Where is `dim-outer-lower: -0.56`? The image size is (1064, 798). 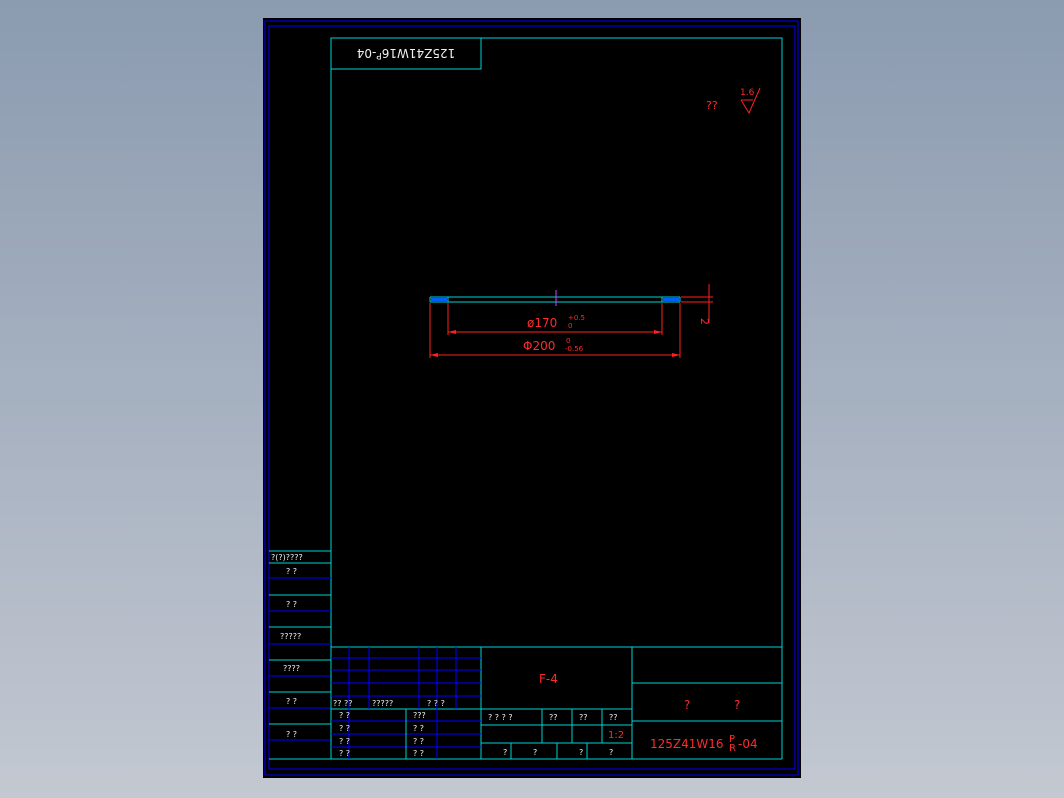
dim-outer-lower: -0.56 is located at coordinates (574, 349).